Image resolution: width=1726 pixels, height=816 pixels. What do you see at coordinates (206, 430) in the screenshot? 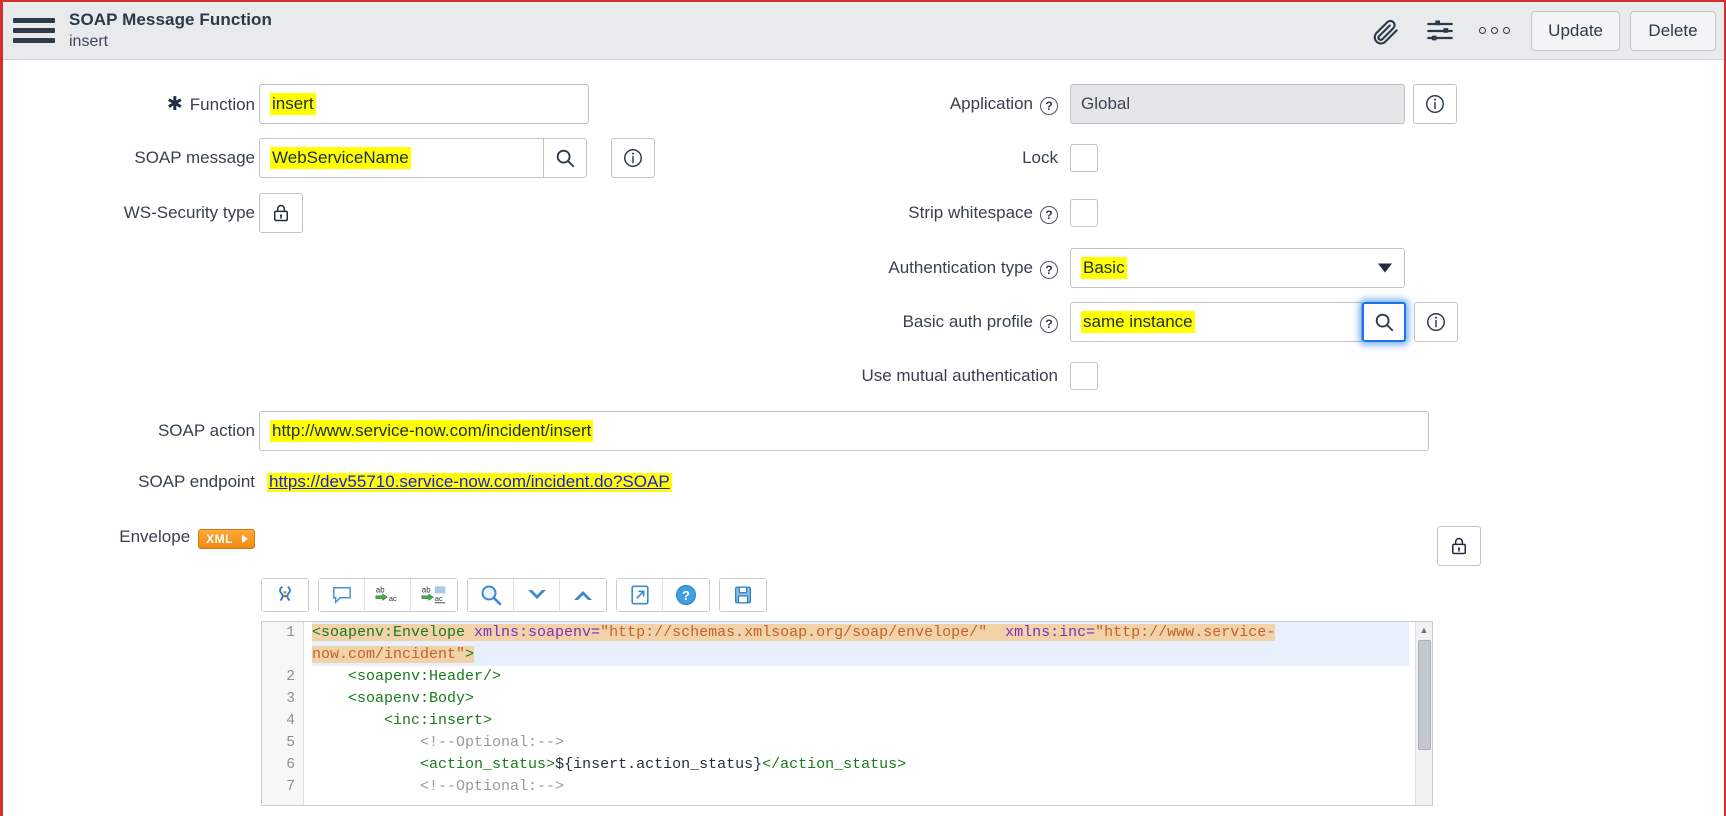
I see `soap-action-label: SOAP action` at bounding box center [206, 430].